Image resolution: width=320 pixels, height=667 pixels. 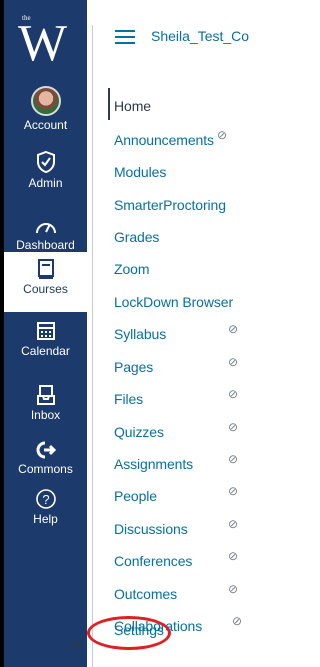 I want to click on nav-item-dashboard: Dashboard, so click(x=45, y=234).